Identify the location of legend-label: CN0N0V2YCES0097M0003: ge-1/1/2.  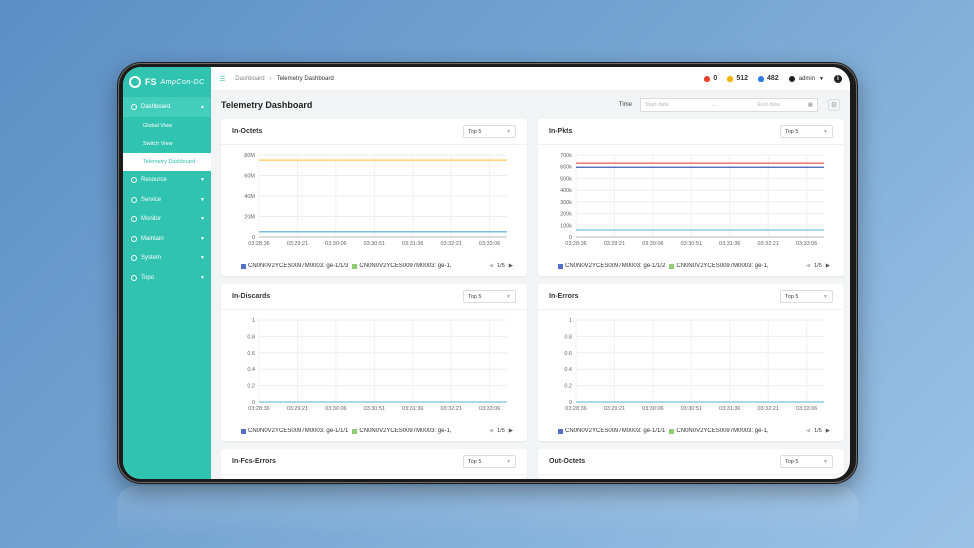
(615, 266).